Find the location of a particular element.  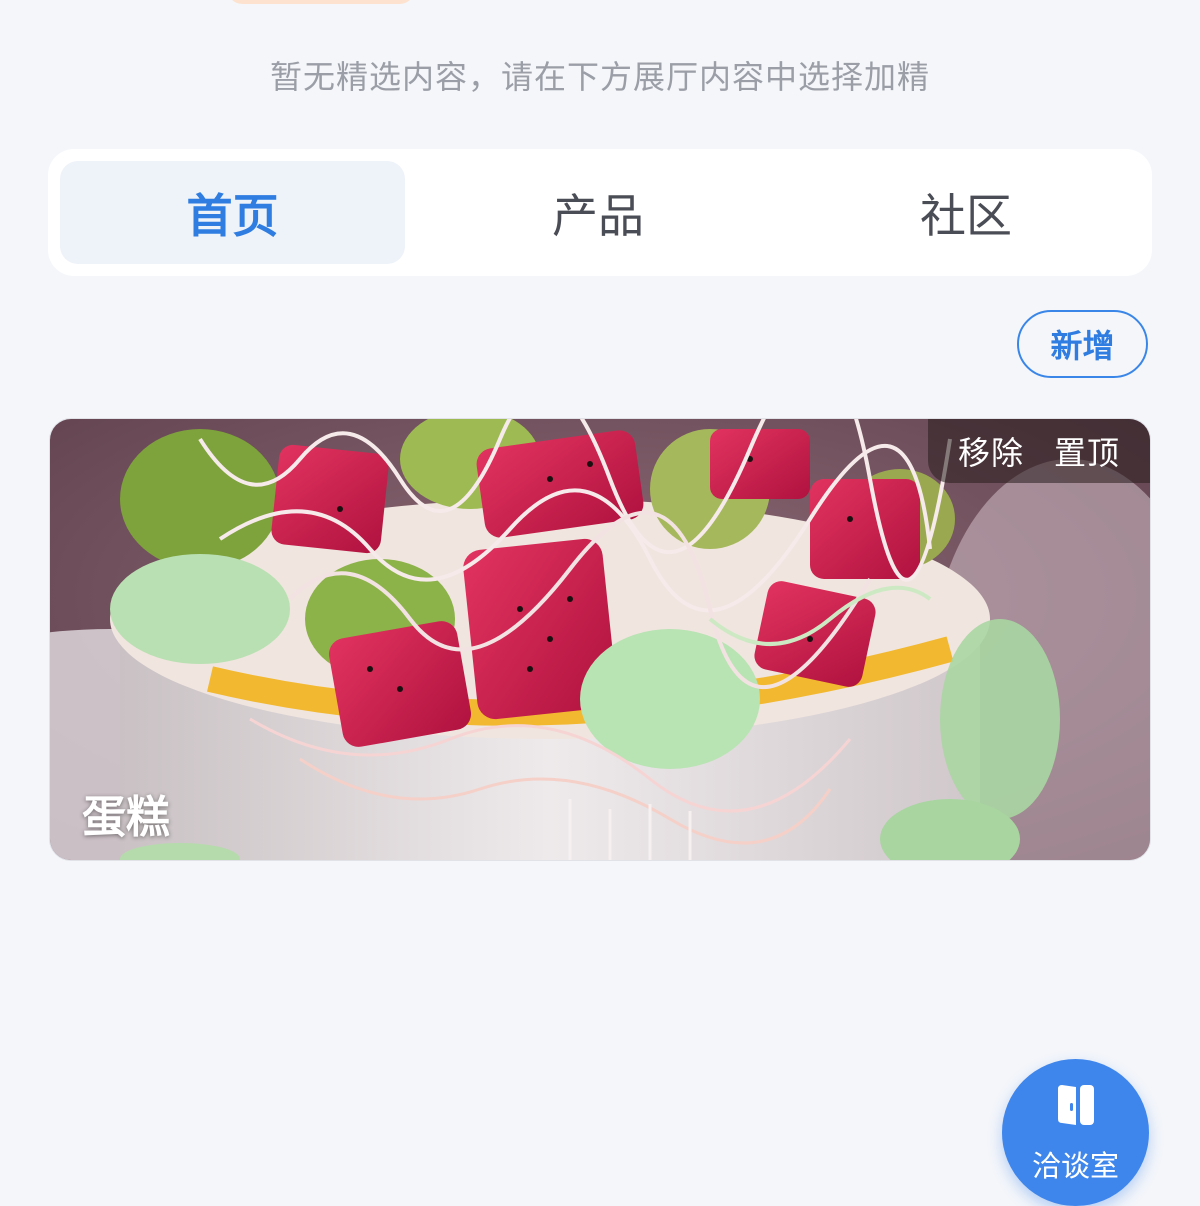

fab-label: 洽谈室 is located at coordinates (1075, 1166).